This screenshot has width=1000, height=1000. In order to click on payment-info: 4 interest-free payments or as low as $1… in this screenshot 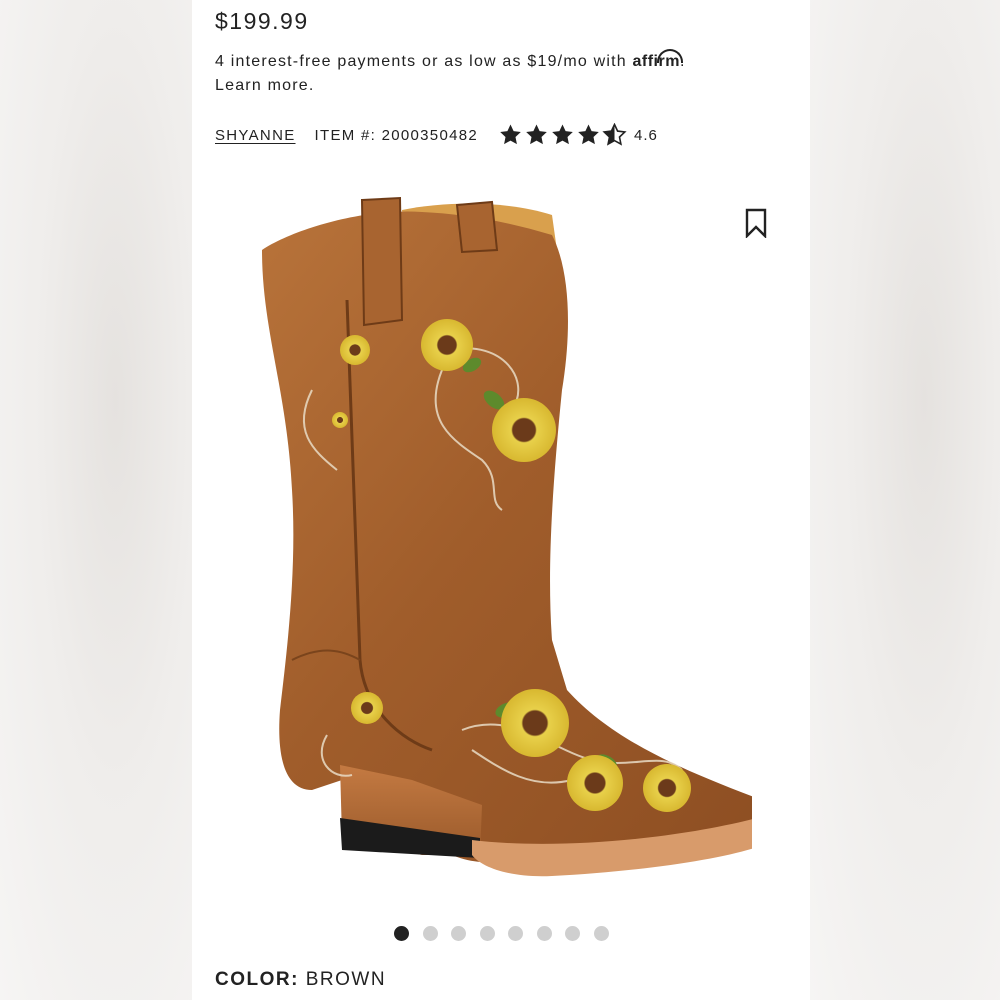, I will do `click(495, 73)`.